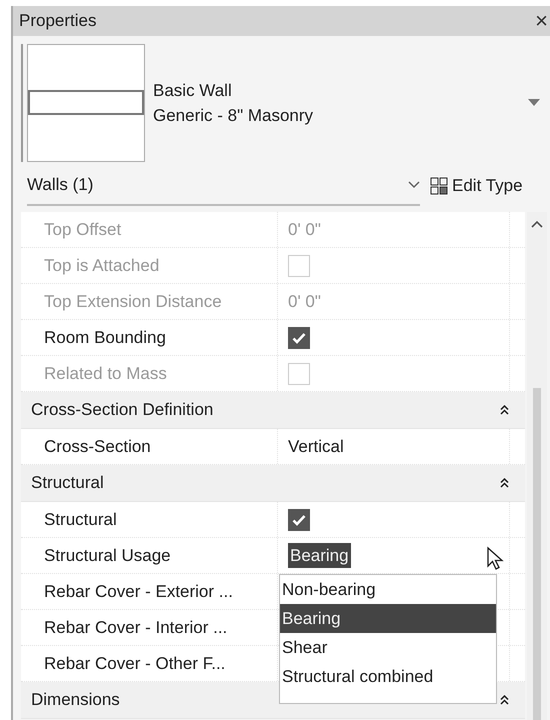 The width and height of the screenshot is (550, 720). What do you see at coordinates (193, 91) in the screenshot?
I see `family-name: Basic Wall` at bounding box center [193, 91].